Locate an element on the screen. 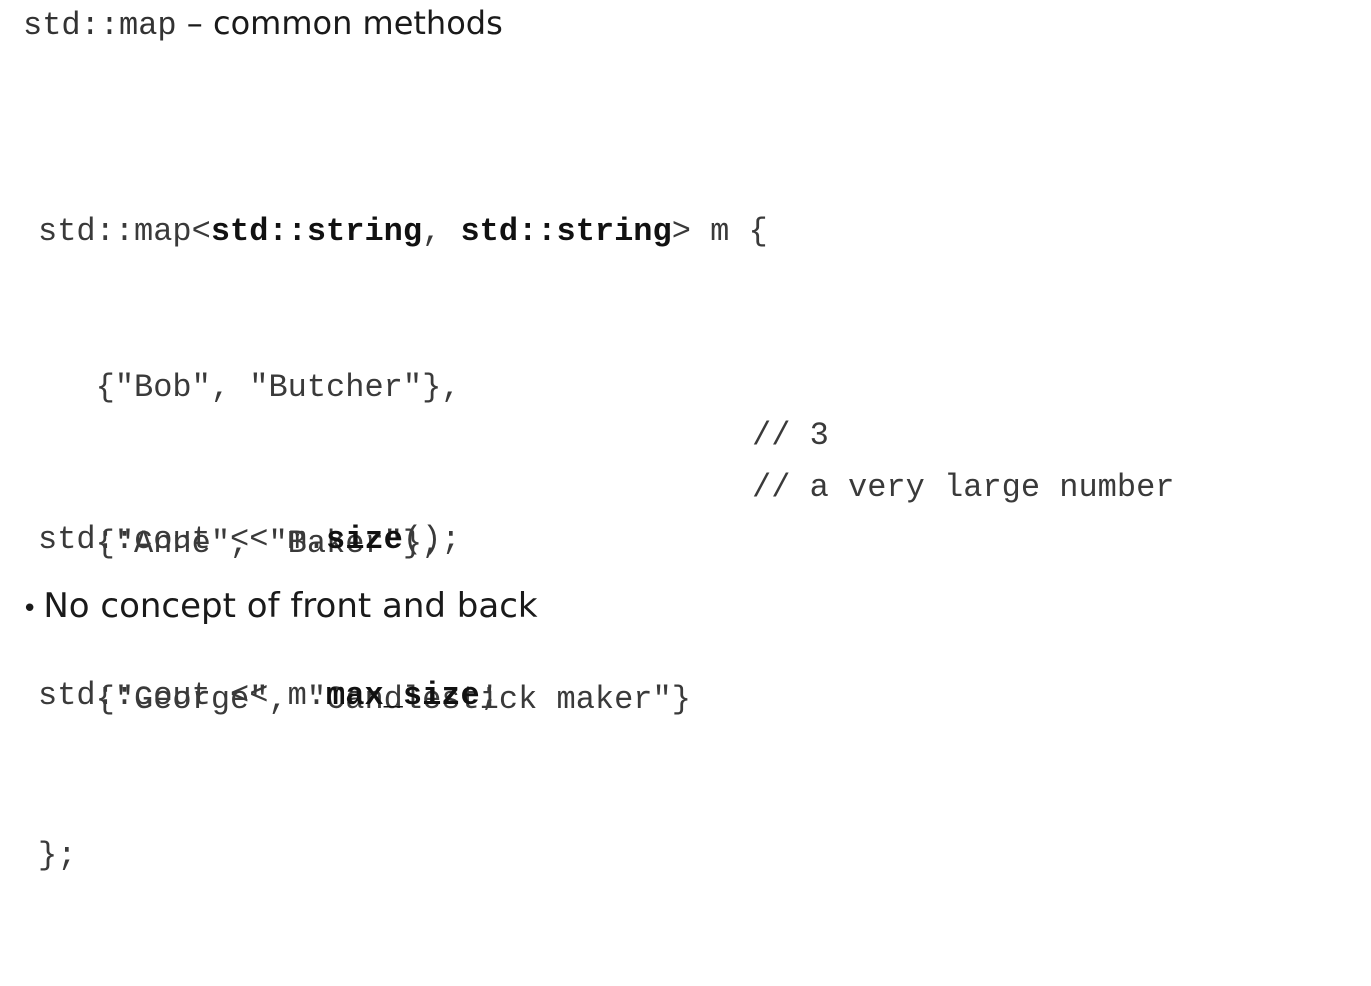 This screenshot has height=986, width=1371. bullet-item: • No concept of front and back is located at coordinates (280, 606).